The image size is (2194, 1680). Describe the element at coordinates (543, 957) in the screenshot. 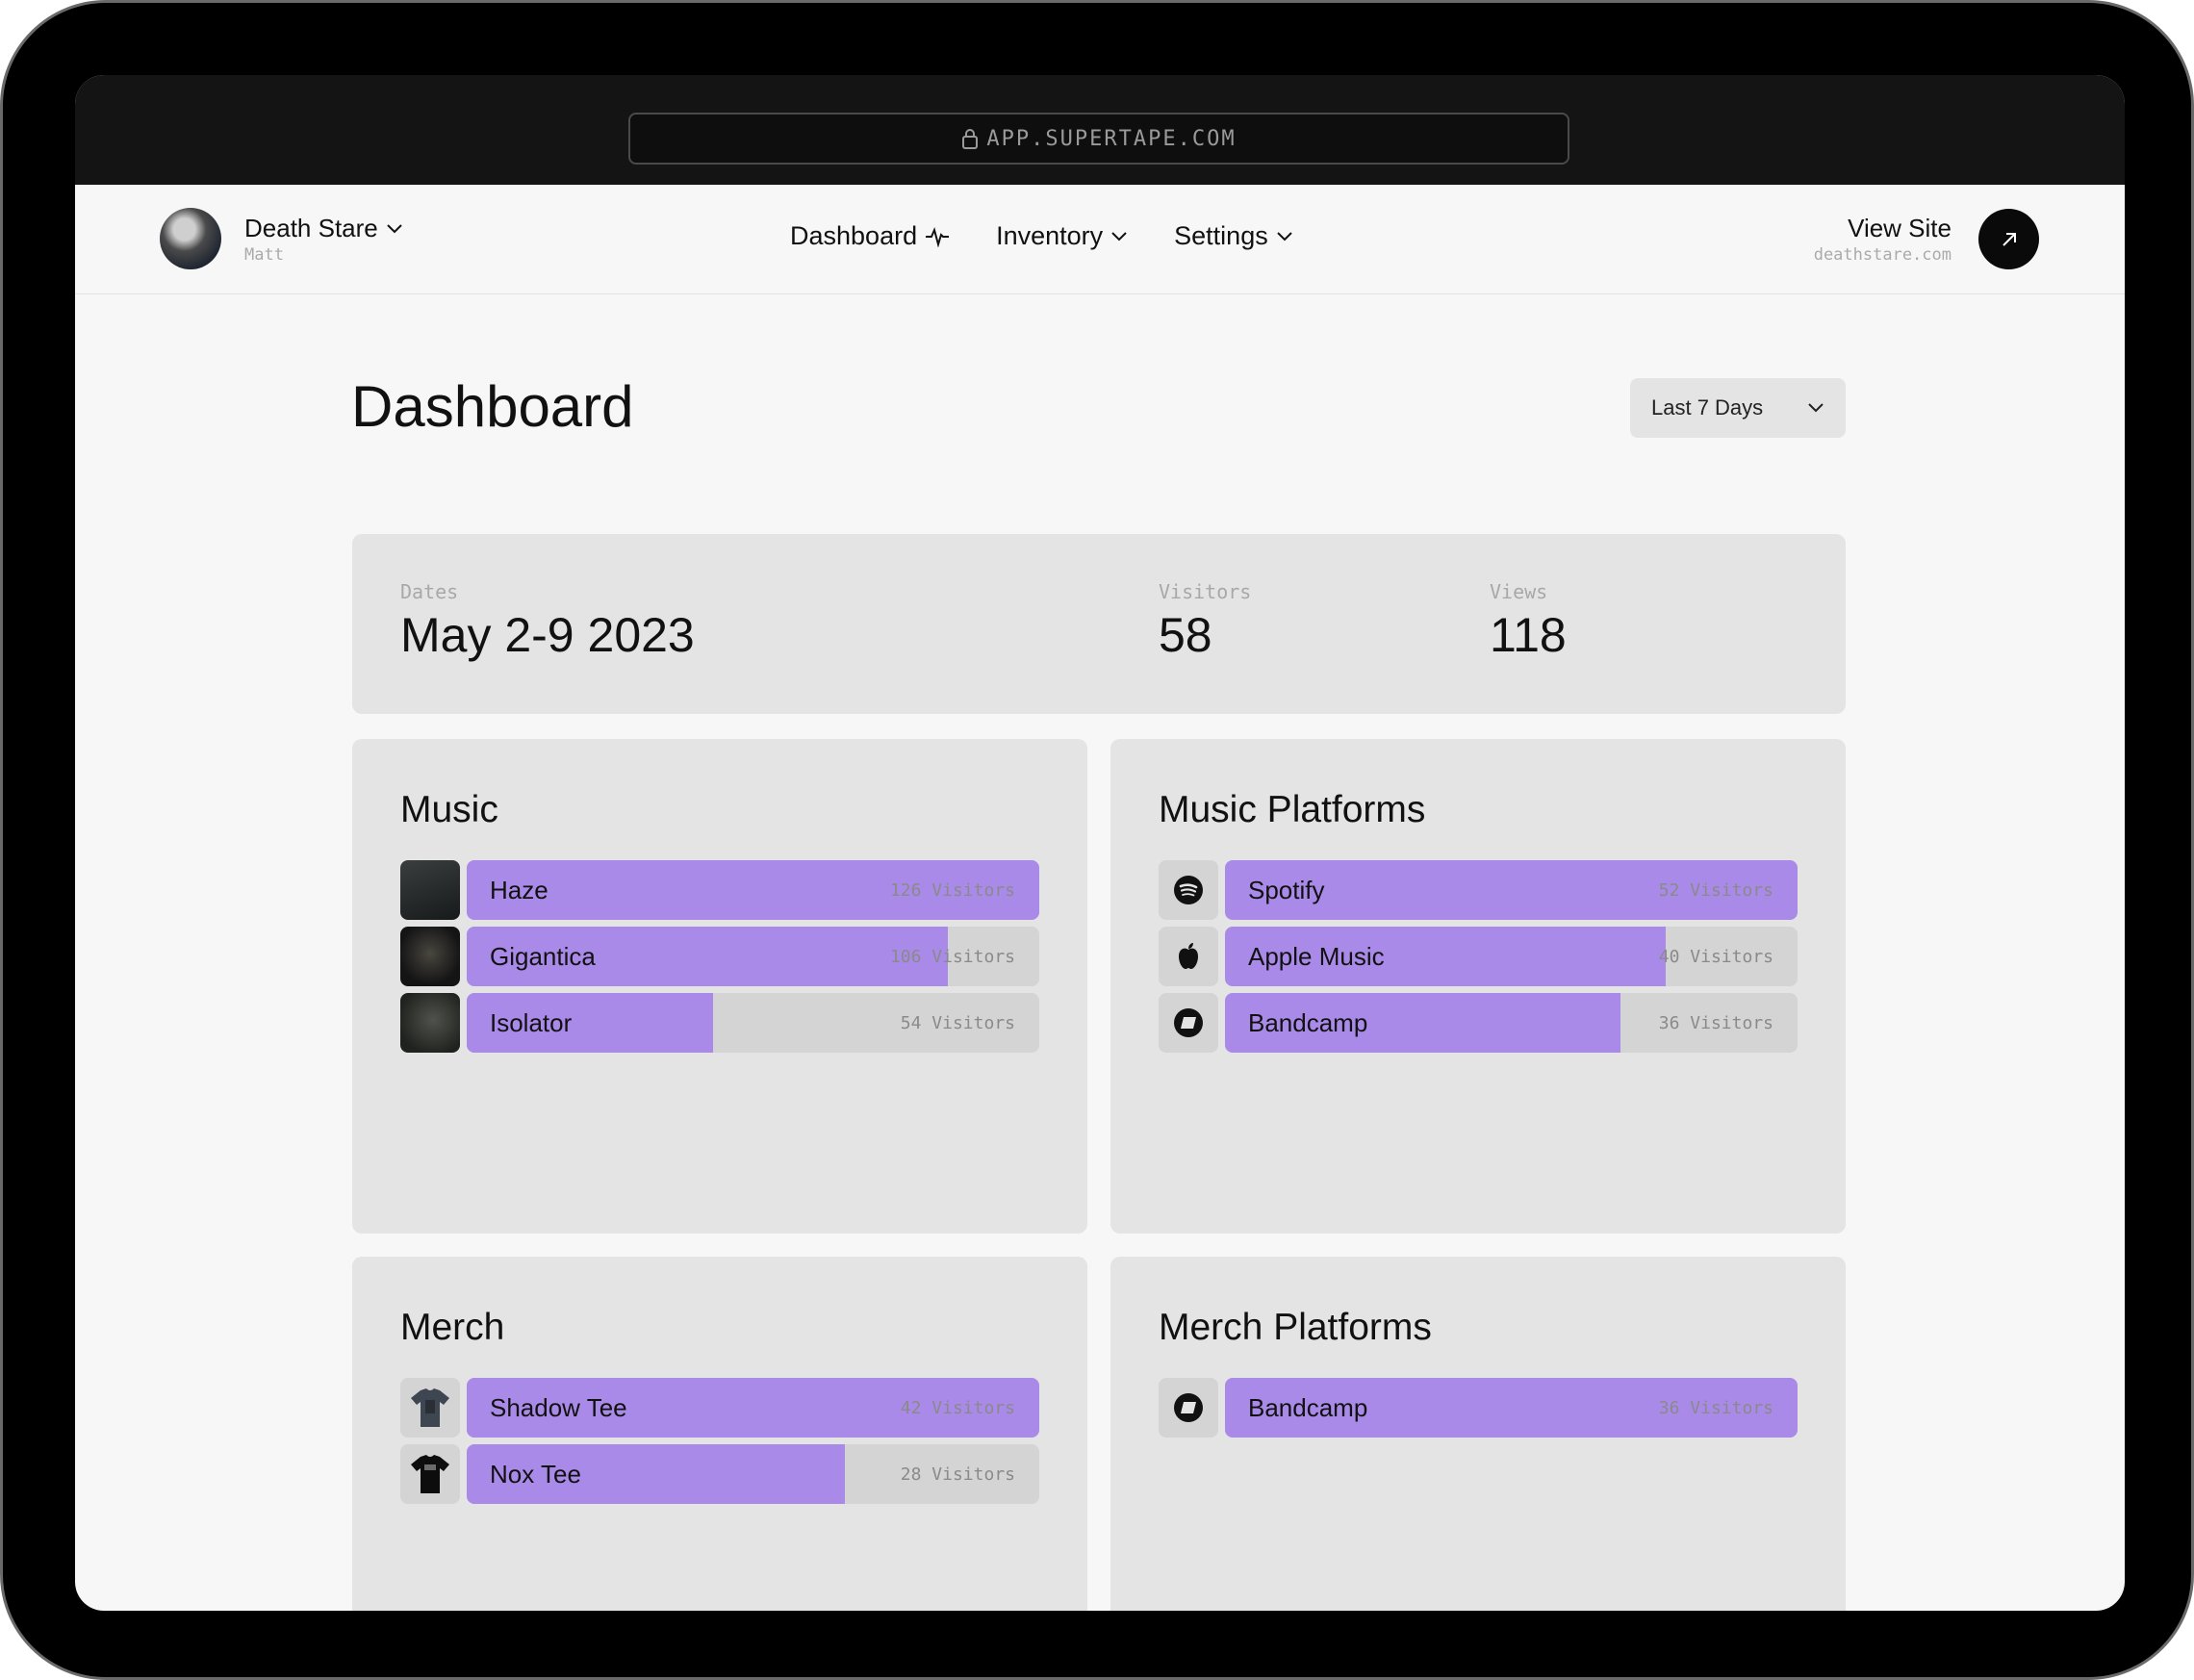

I see `item-name: Gigantica` at that location.